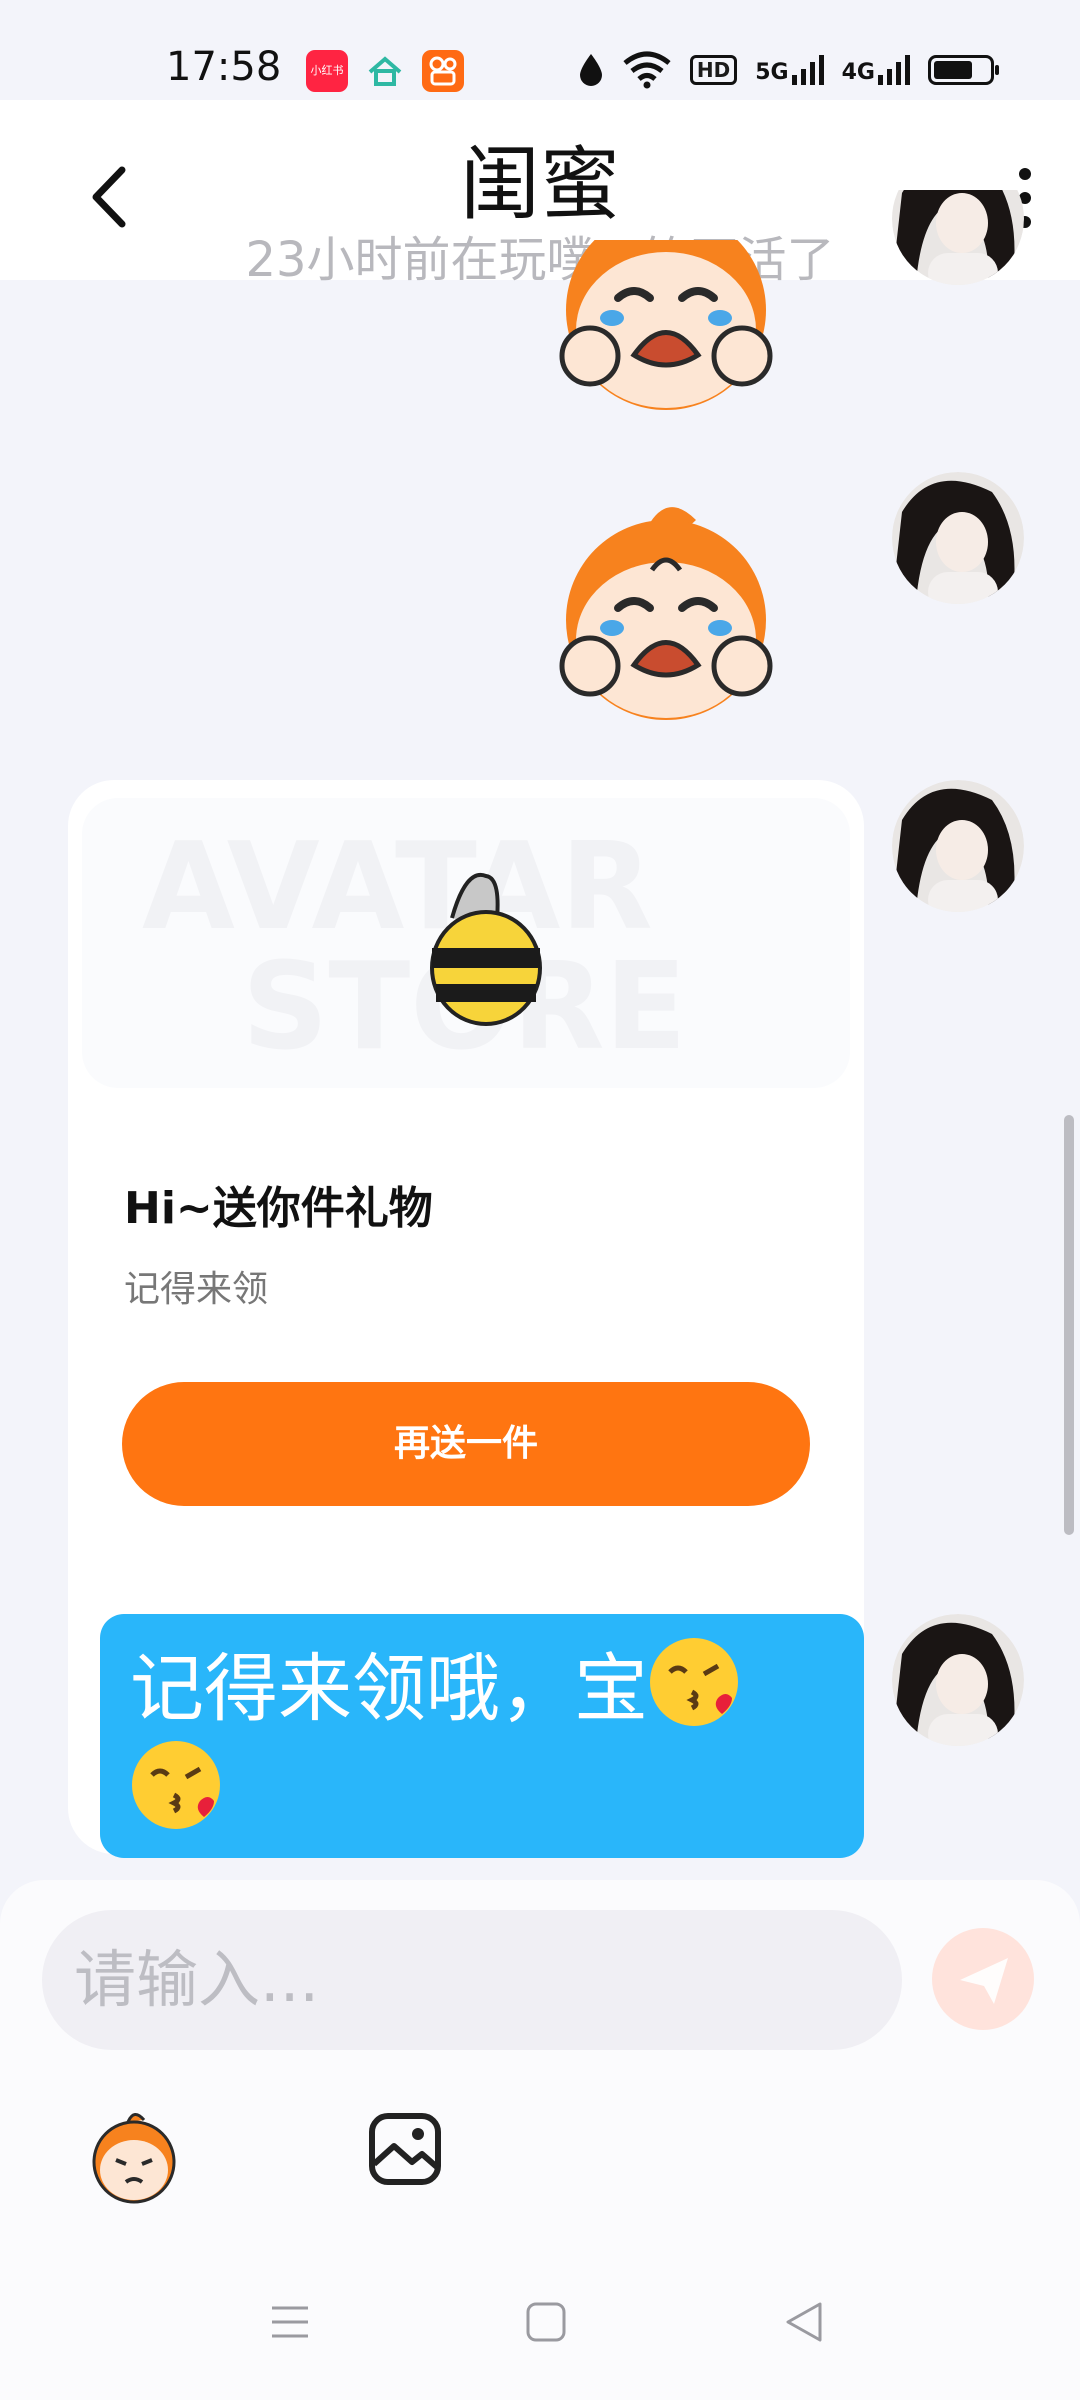 The width and height of the screenshot is (1080, 2400). What do you see at coordinates (713, 70) in the screenshot?
I see `hd-badge: HD` at bounding box center [713, 70].